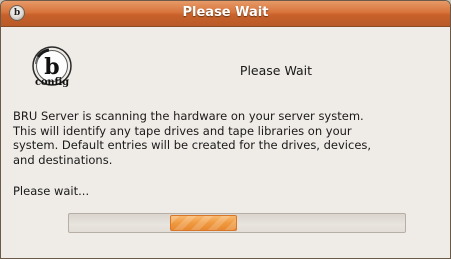  Describe the element at coordinates (52, 82) in the screenshot. I see `logo-word: config` at that location.